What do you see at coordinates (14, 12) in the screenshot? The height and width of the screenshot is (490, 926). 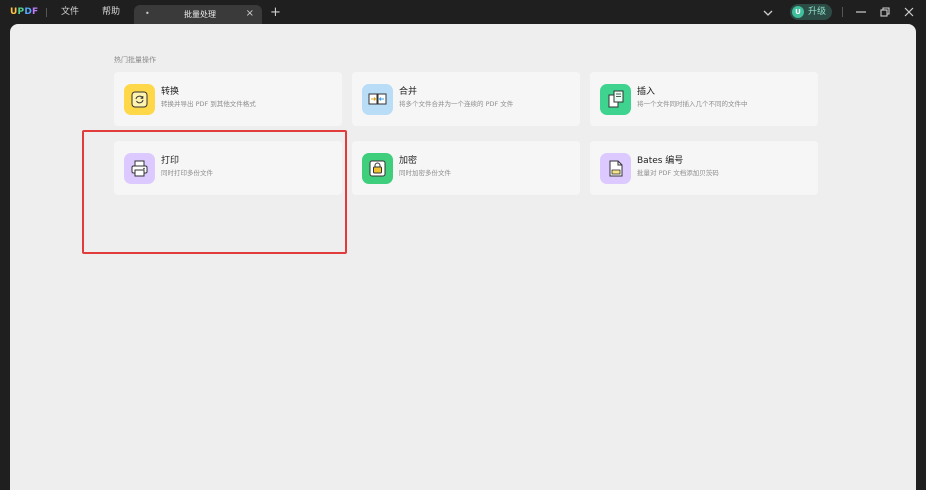 I see `logo-letter: U` at bounding box center [14, 12].